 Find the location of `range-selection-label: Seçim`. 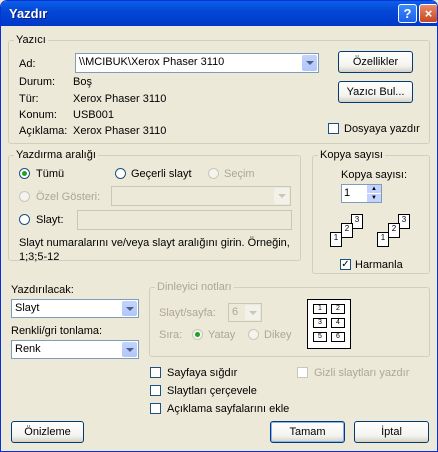

range-selection-label: Seçim is located at coordinates (239, 174).